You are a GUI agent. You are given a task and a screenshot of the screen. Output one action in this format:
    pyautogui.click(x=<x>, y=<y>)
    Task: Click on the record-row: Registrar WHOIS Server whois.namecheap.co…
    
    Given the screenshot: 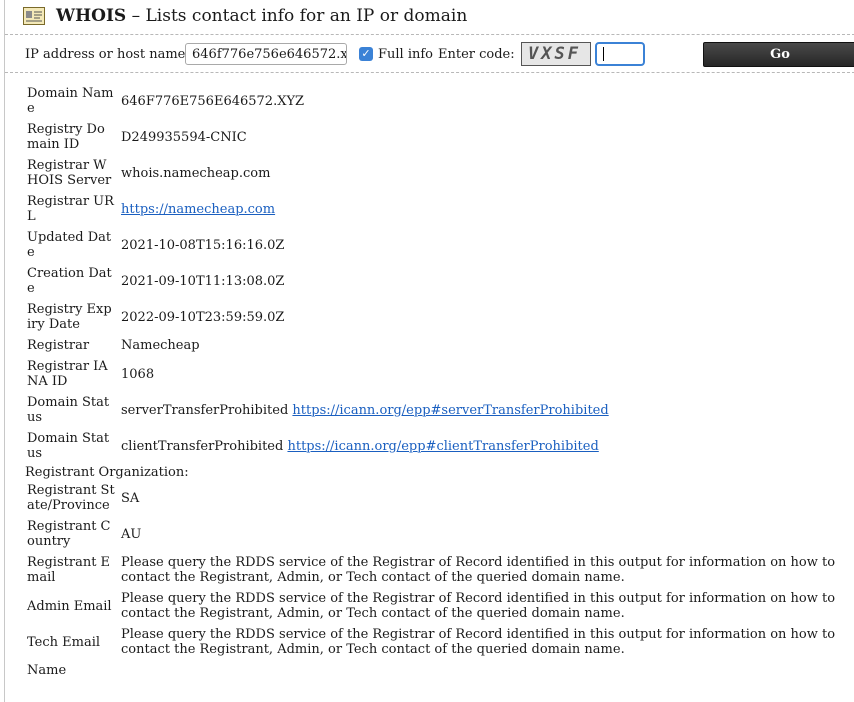 What is the action you would take?
    pyautogui.click(x=438, y=173)
    